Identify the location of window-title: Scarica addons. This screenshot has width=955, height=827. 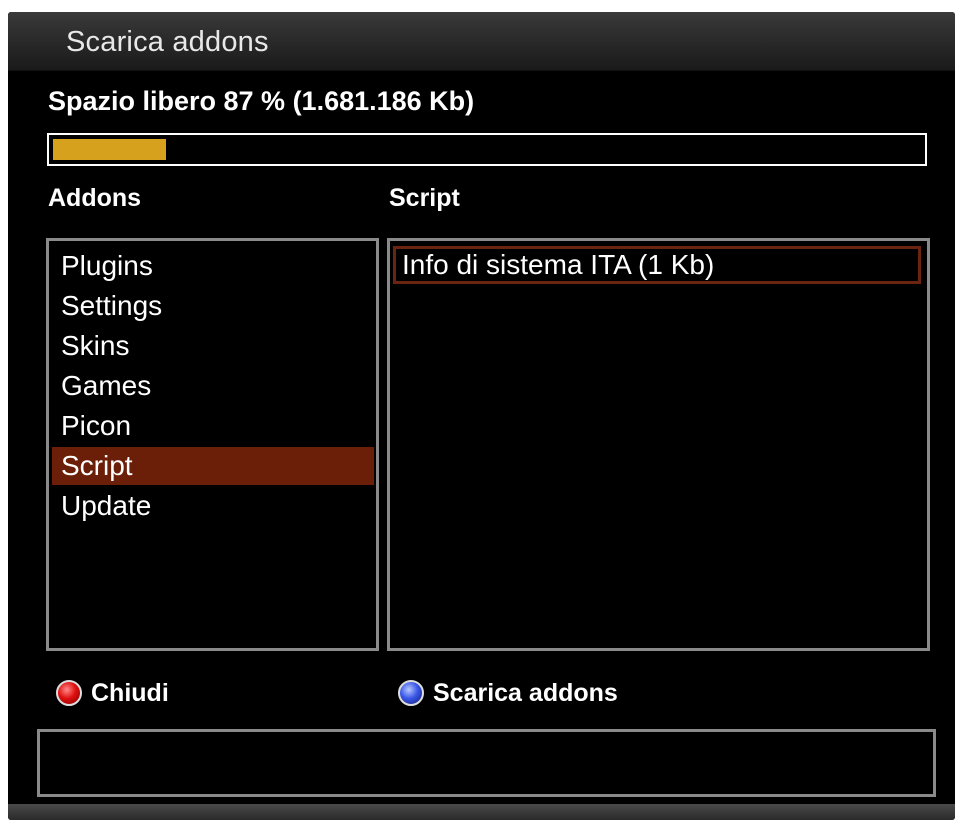
(167, 42).